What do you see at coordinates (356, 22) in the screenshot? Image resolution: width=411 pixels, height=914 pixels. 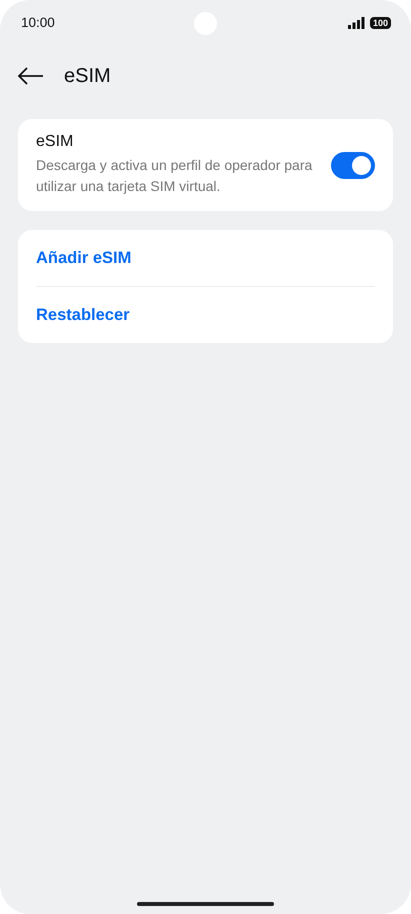 I see `signal-icon` at bounding box center [356, 22].